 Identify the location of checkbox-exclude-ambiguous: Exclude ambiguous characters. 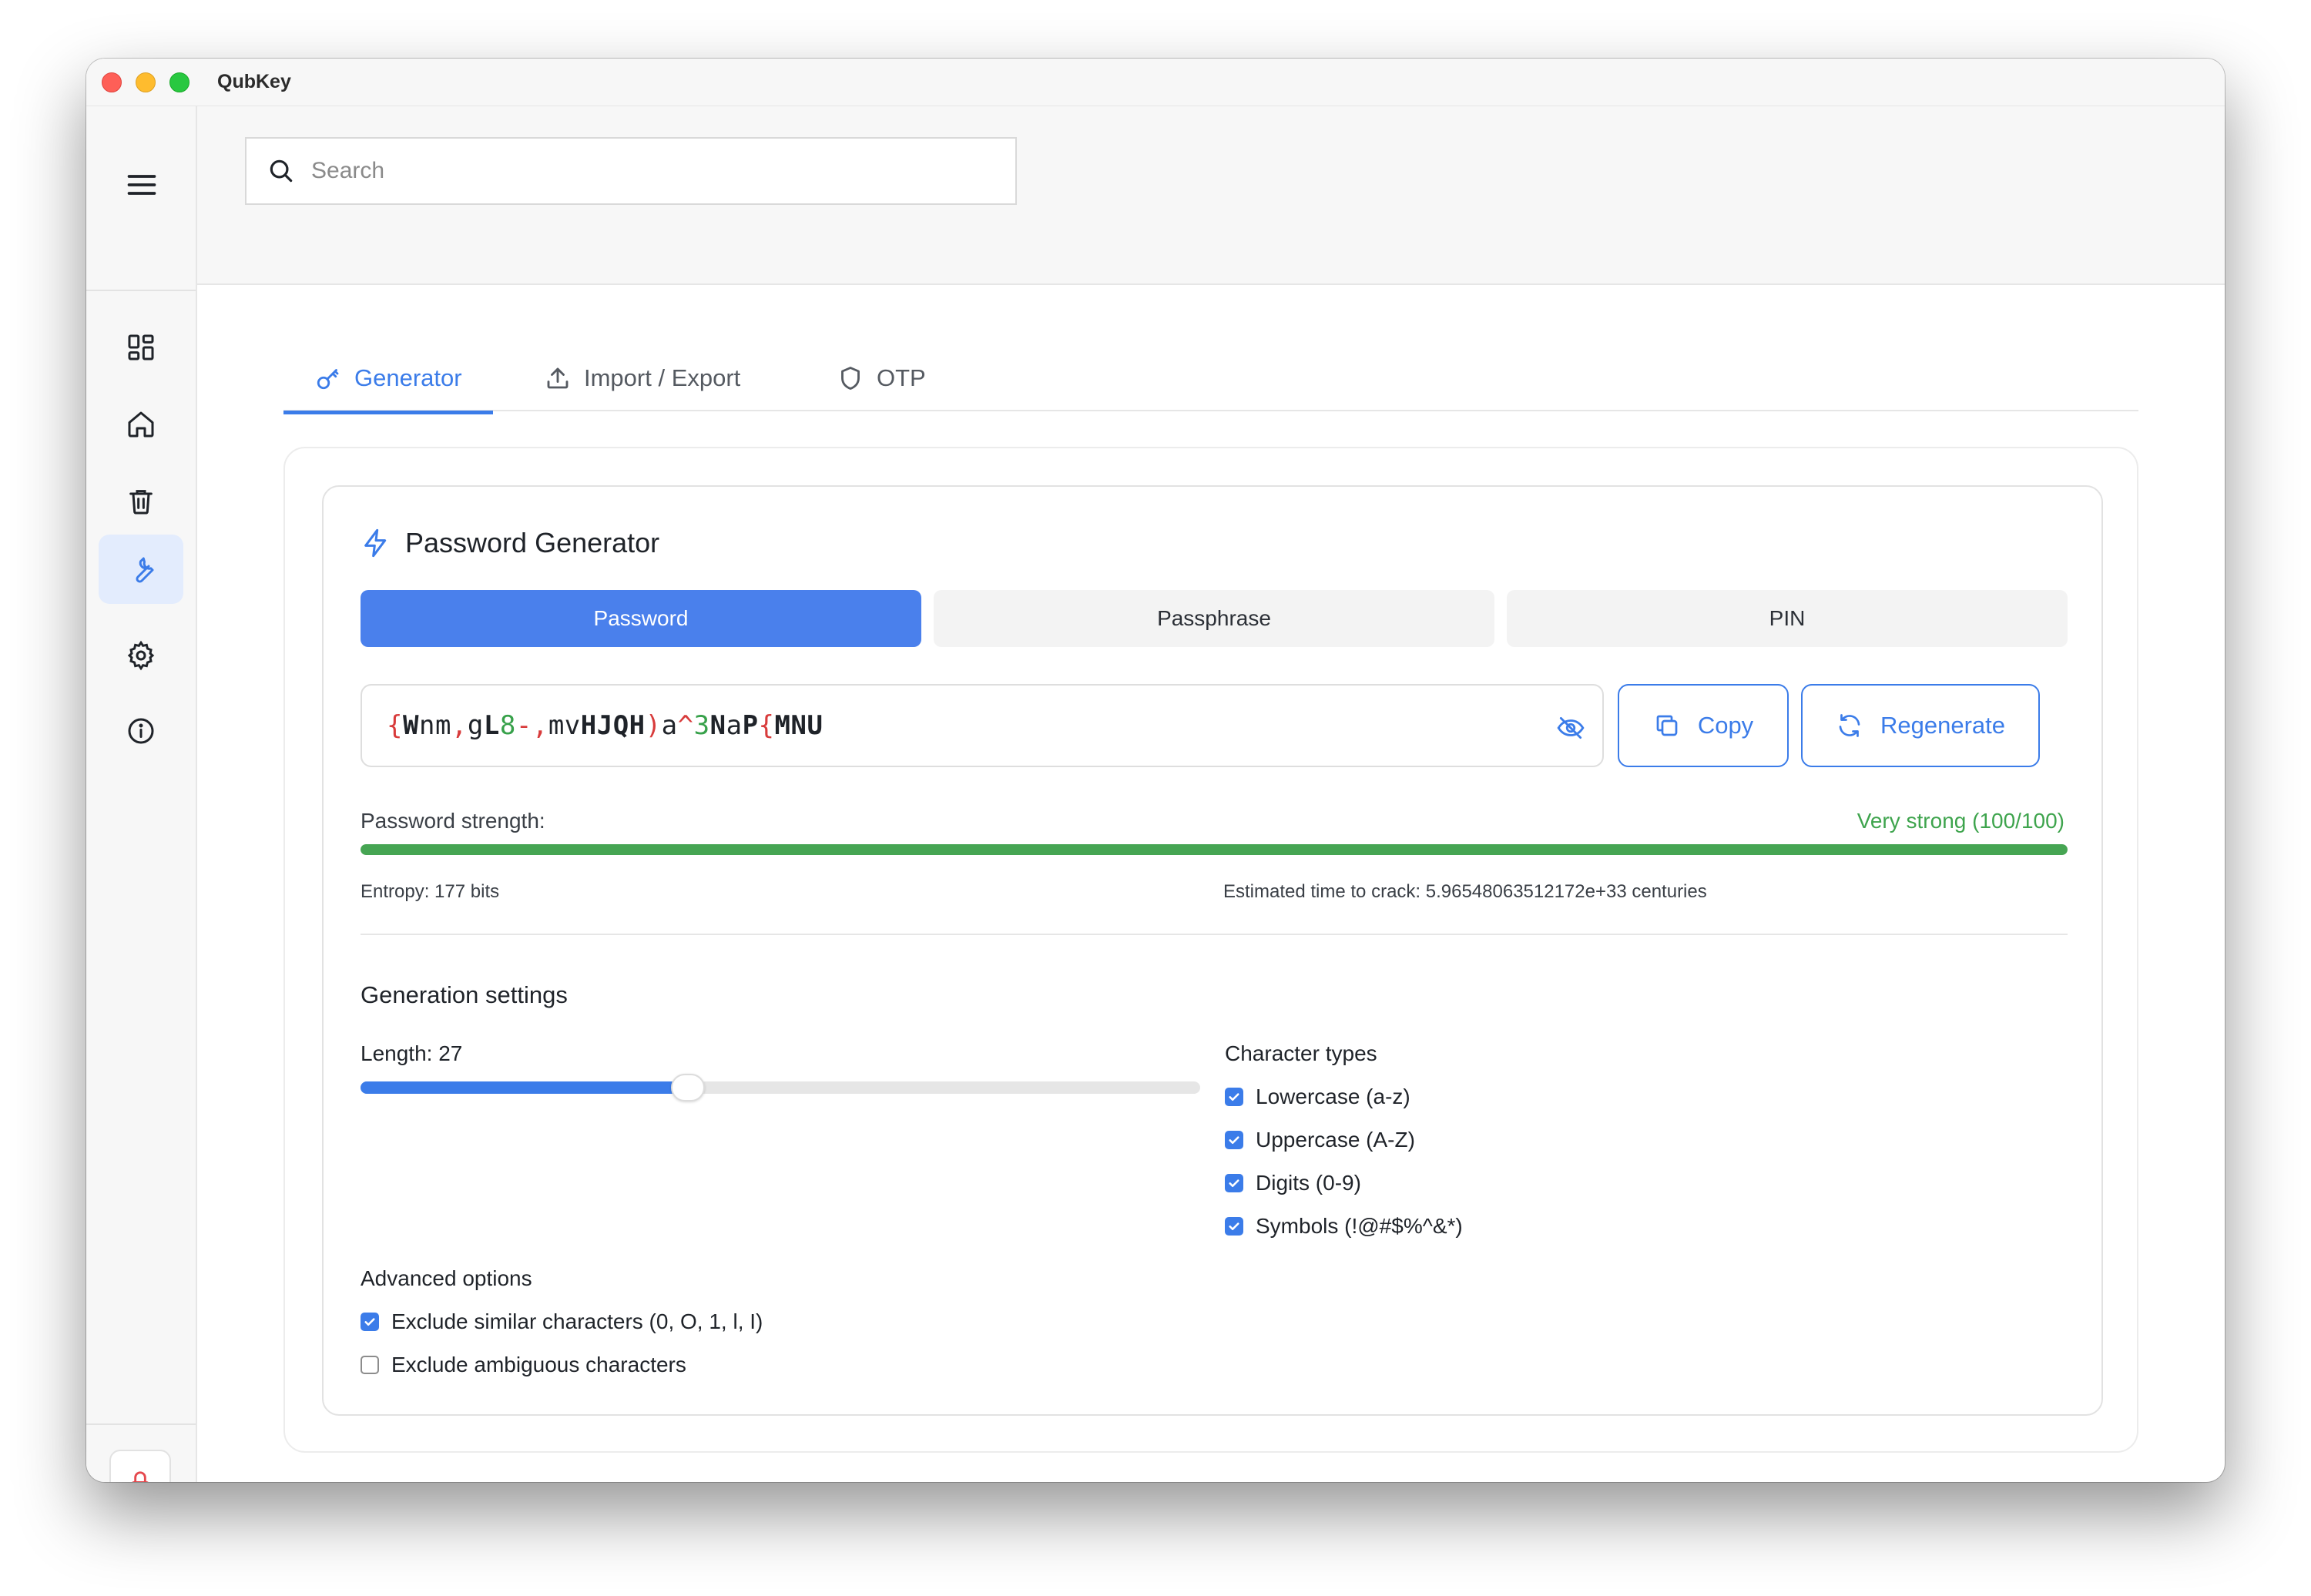
(523, 1365).